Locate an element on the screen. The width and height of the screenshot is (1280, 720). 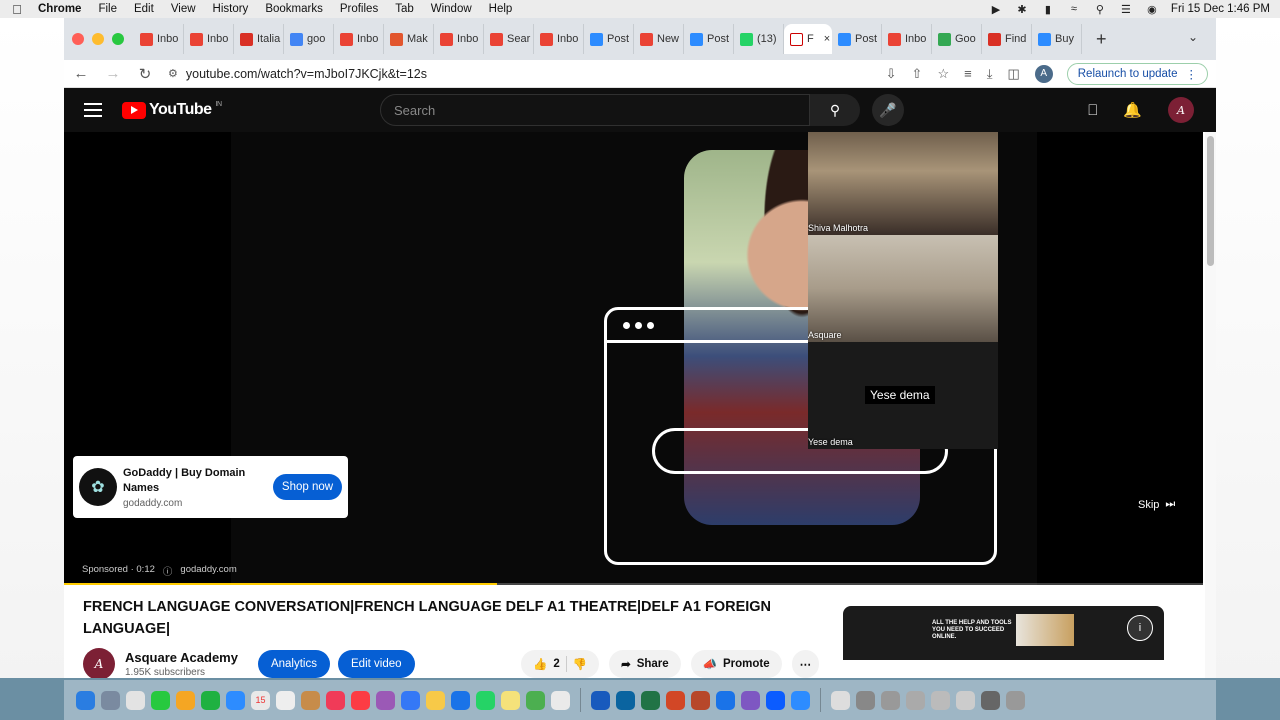
shop-now-button: Shop now is located at coordinates (307, 487).